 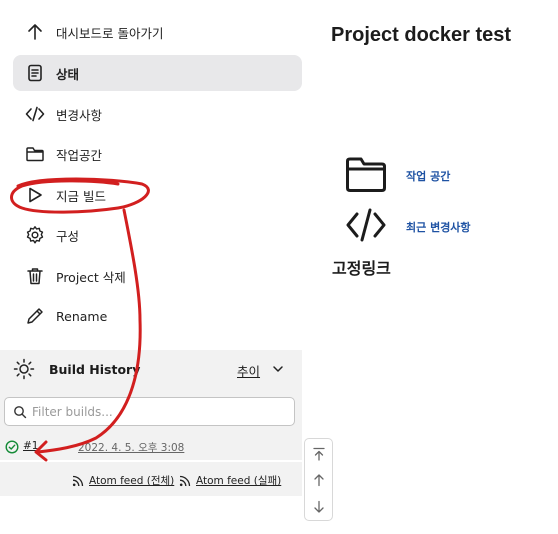 I want to click on sidebar-item-label: 변경사항, so click(x=79, y=115).